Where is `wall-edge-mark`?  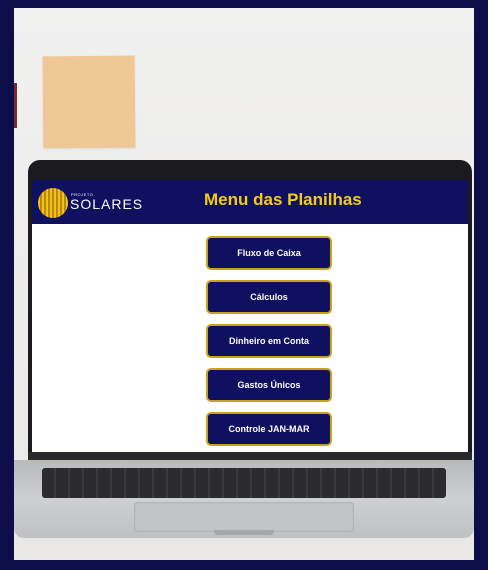 wall-edge-mark is located at coordinates (15, 105).